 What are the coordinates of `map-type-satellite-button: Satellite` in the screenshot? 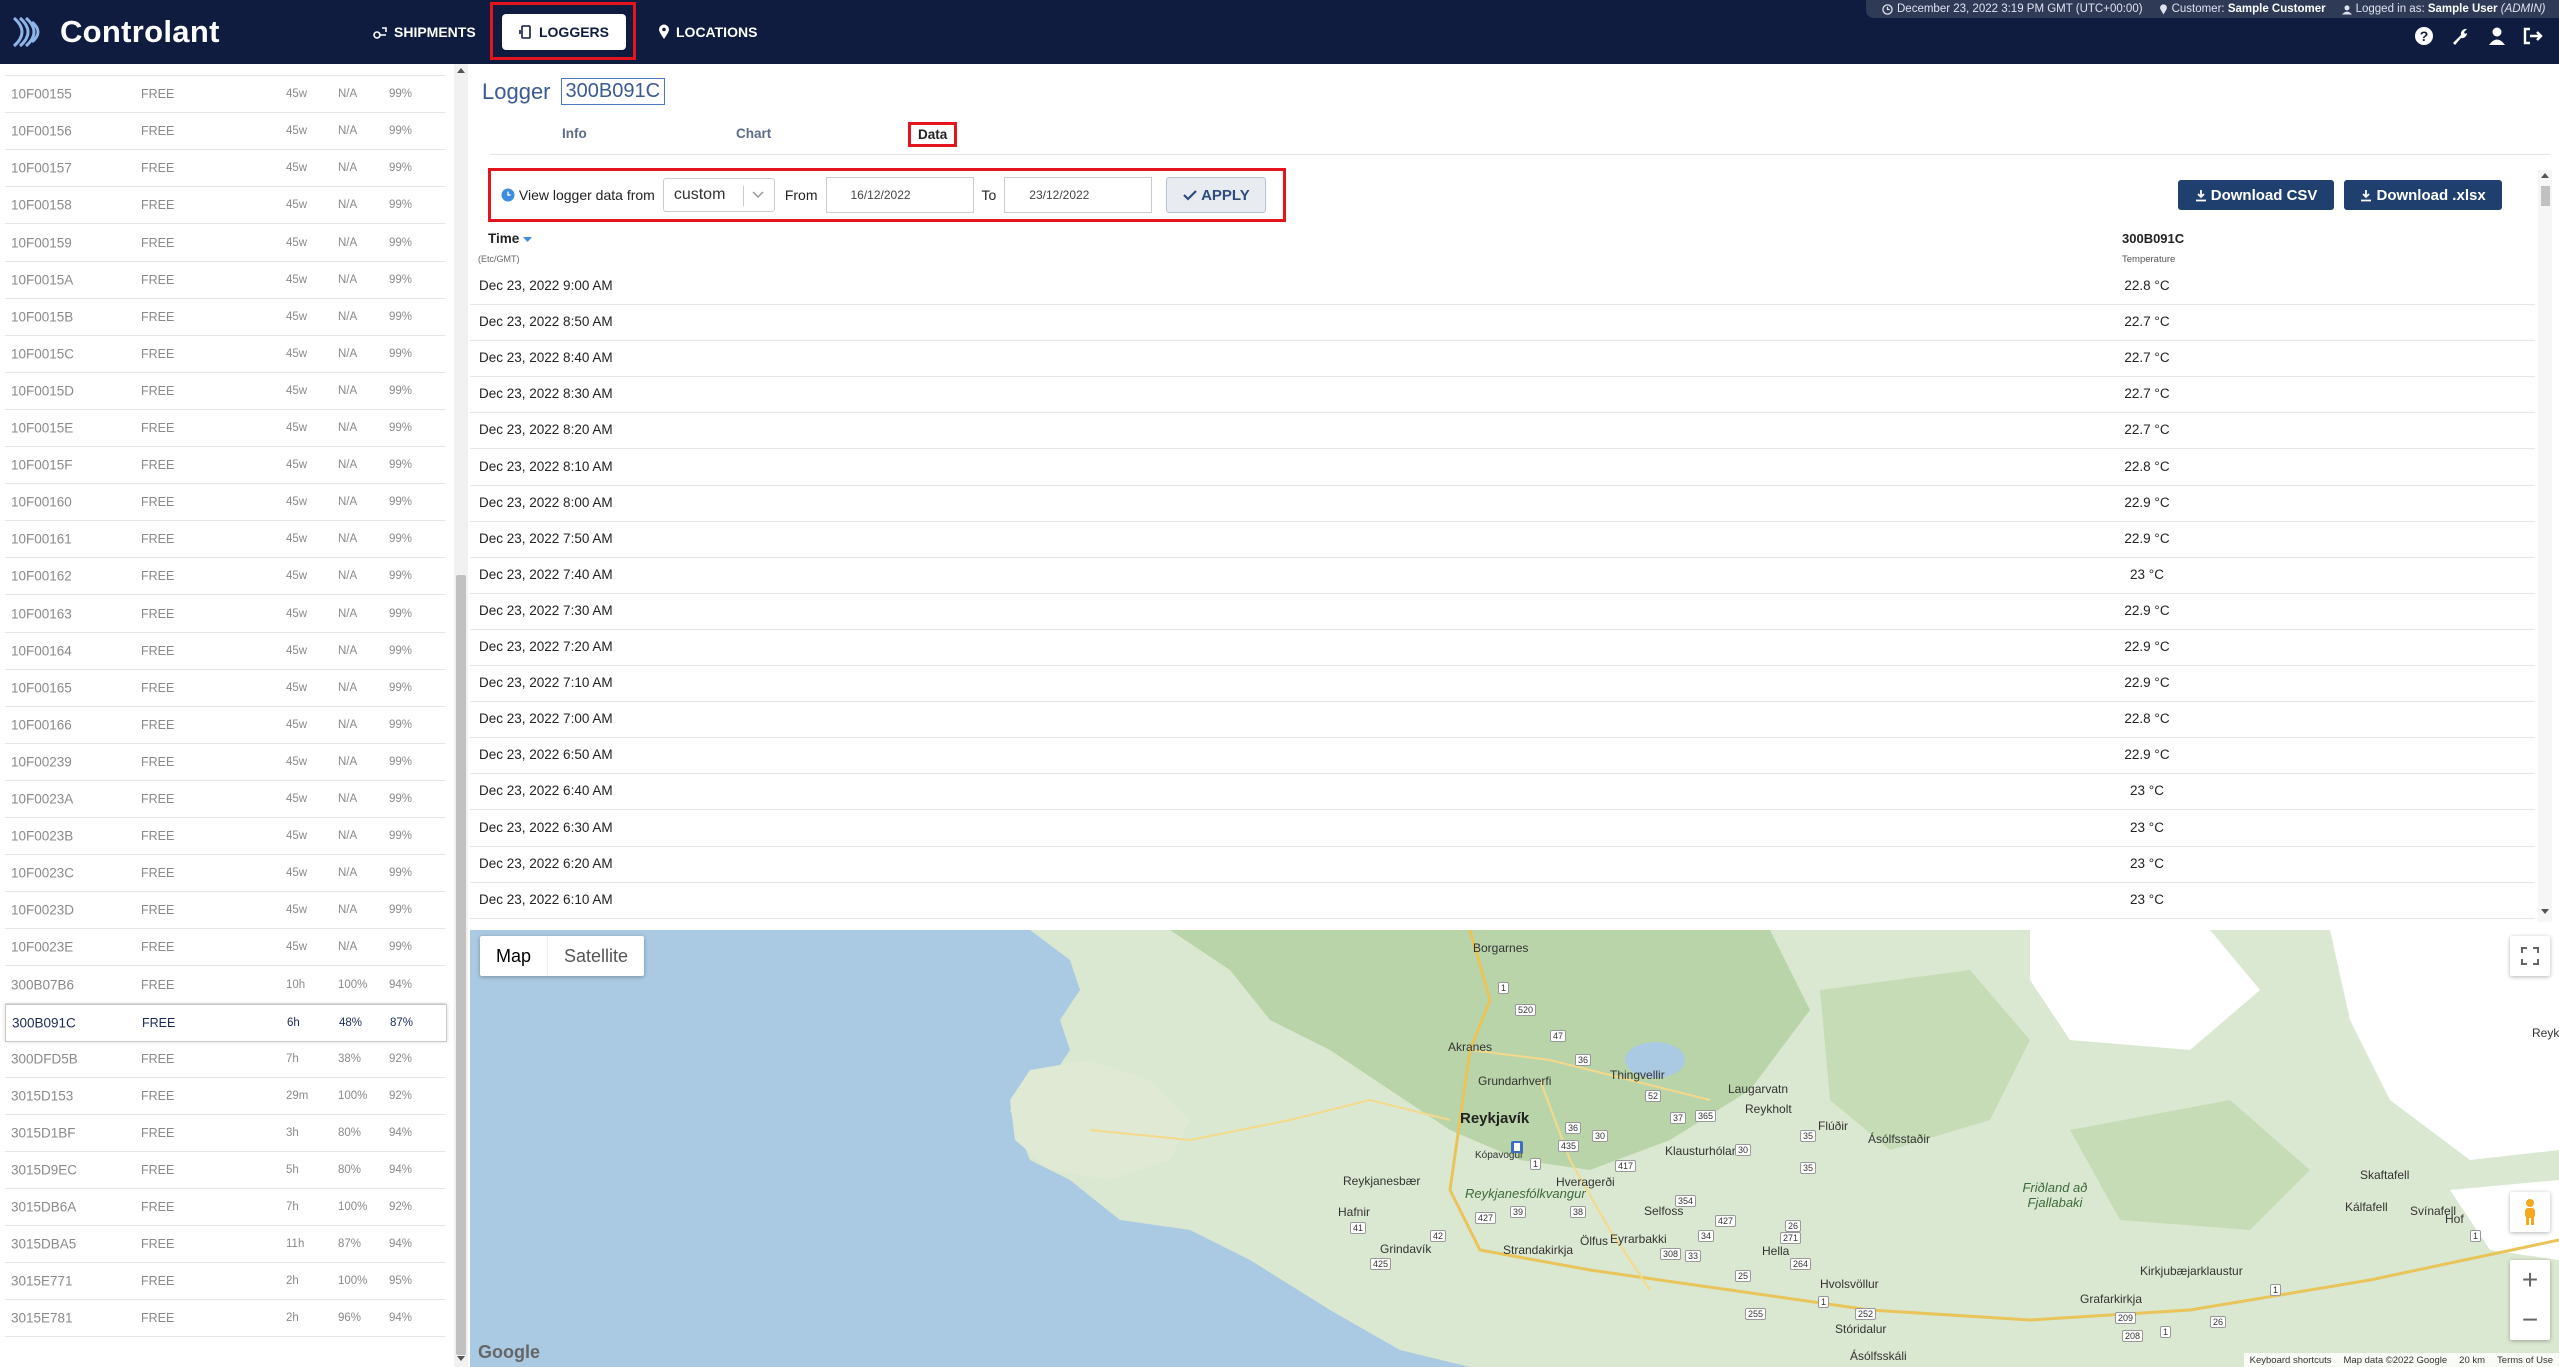 It's located at (595, 956).